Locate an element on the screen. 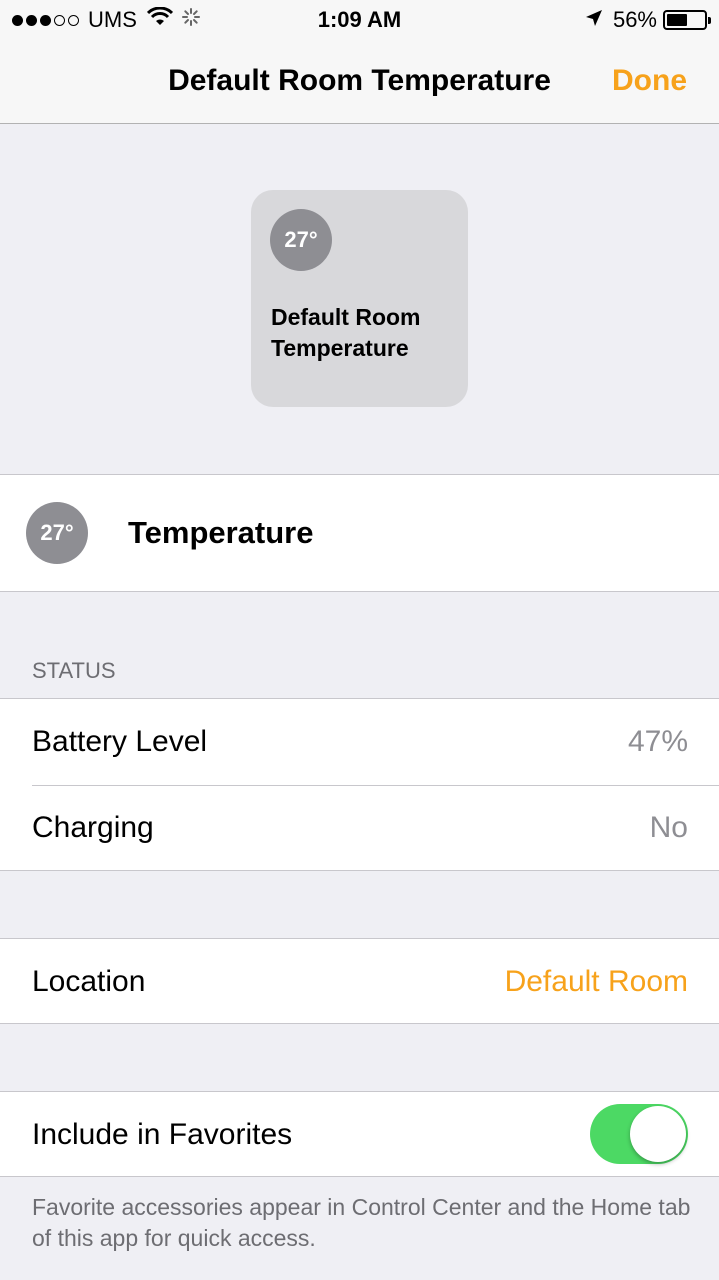 This screenshot has width=719, height=1280. location-label: Location is located at coordinates (89, 981).